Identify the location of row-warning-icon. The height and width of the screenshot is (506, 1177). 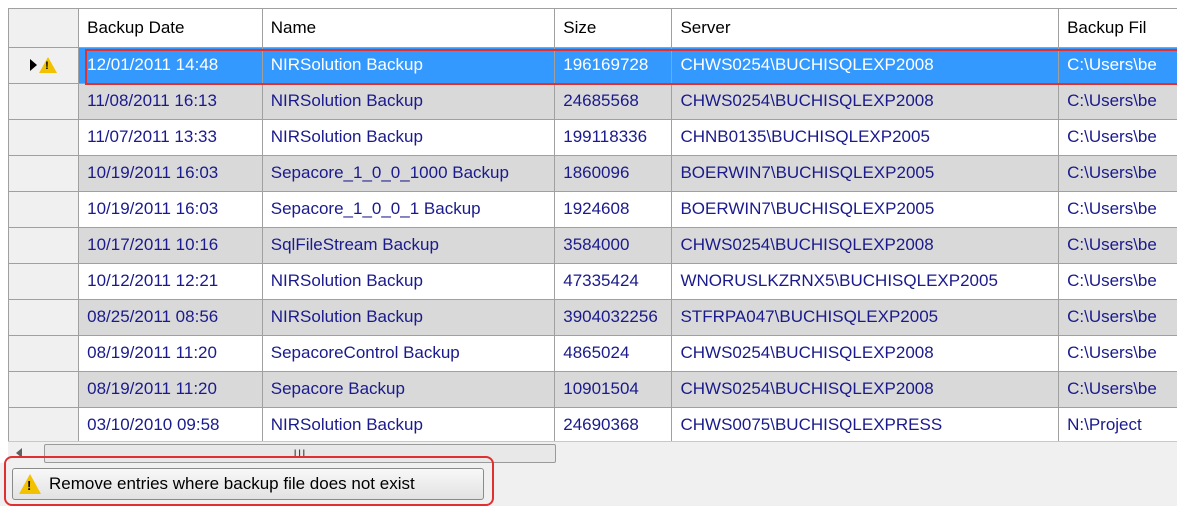
(48, 65).